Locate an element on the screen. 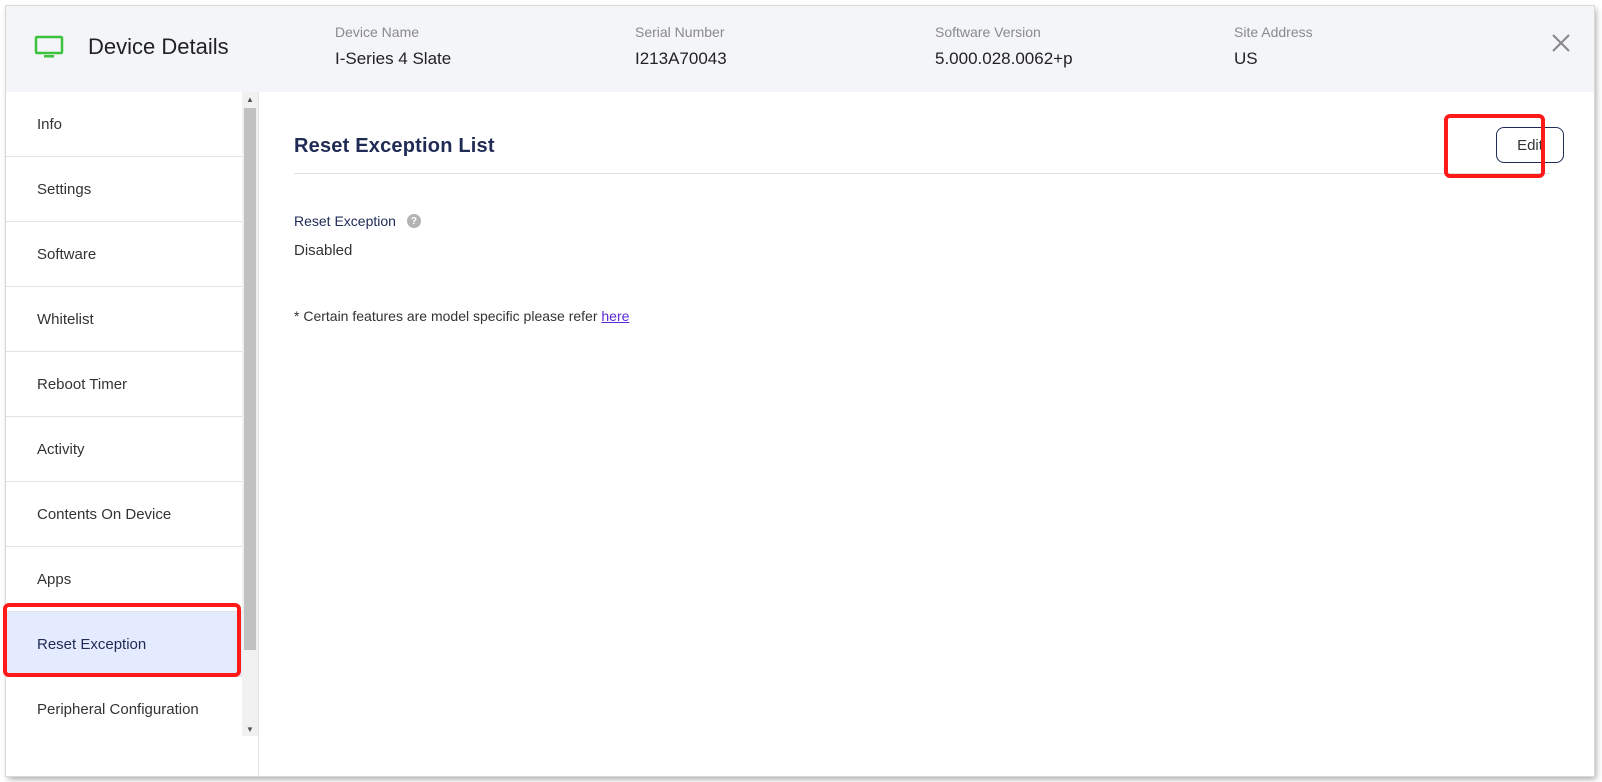 This screenshot has width=1602, height=782. scroll-down-icon: ▼ is located at coordinates (250, 729).